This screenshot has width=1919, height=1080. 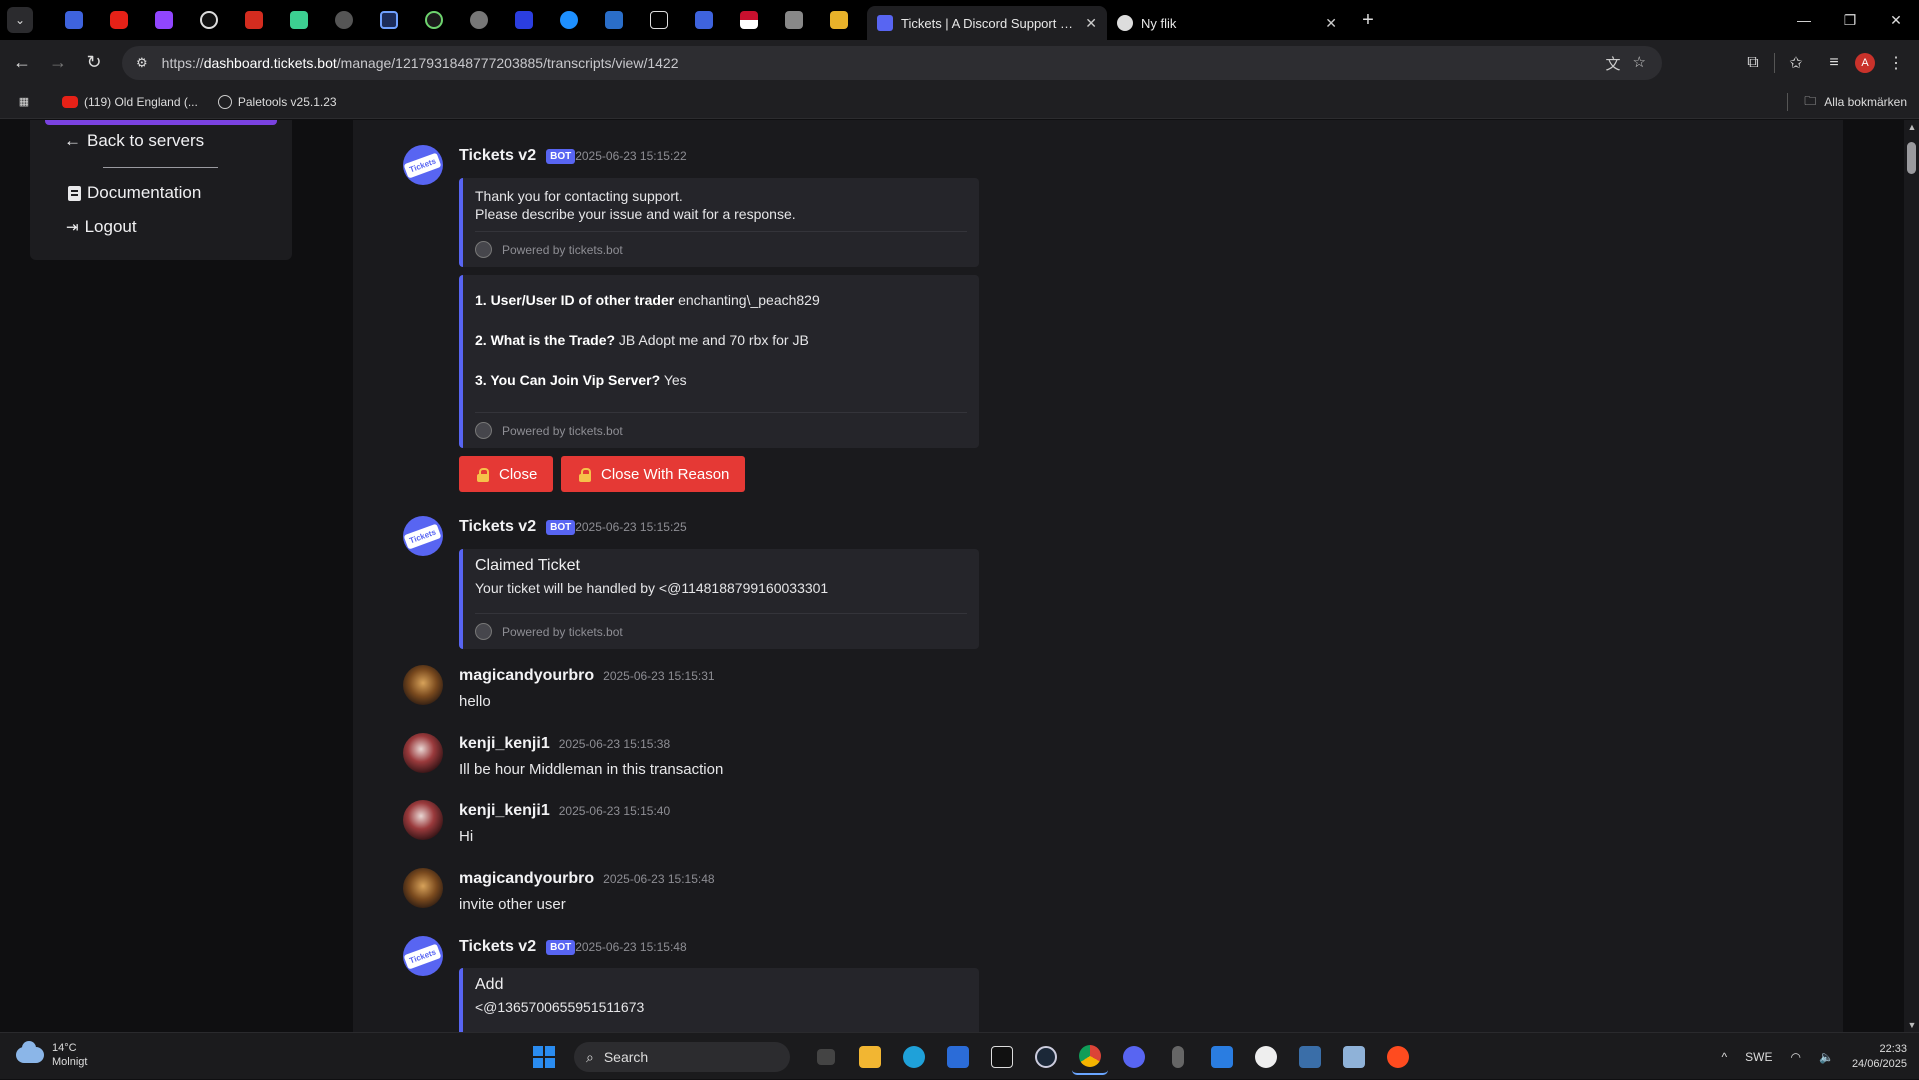 I want to click on reload-button: ↻, so click(x=94, y=63).